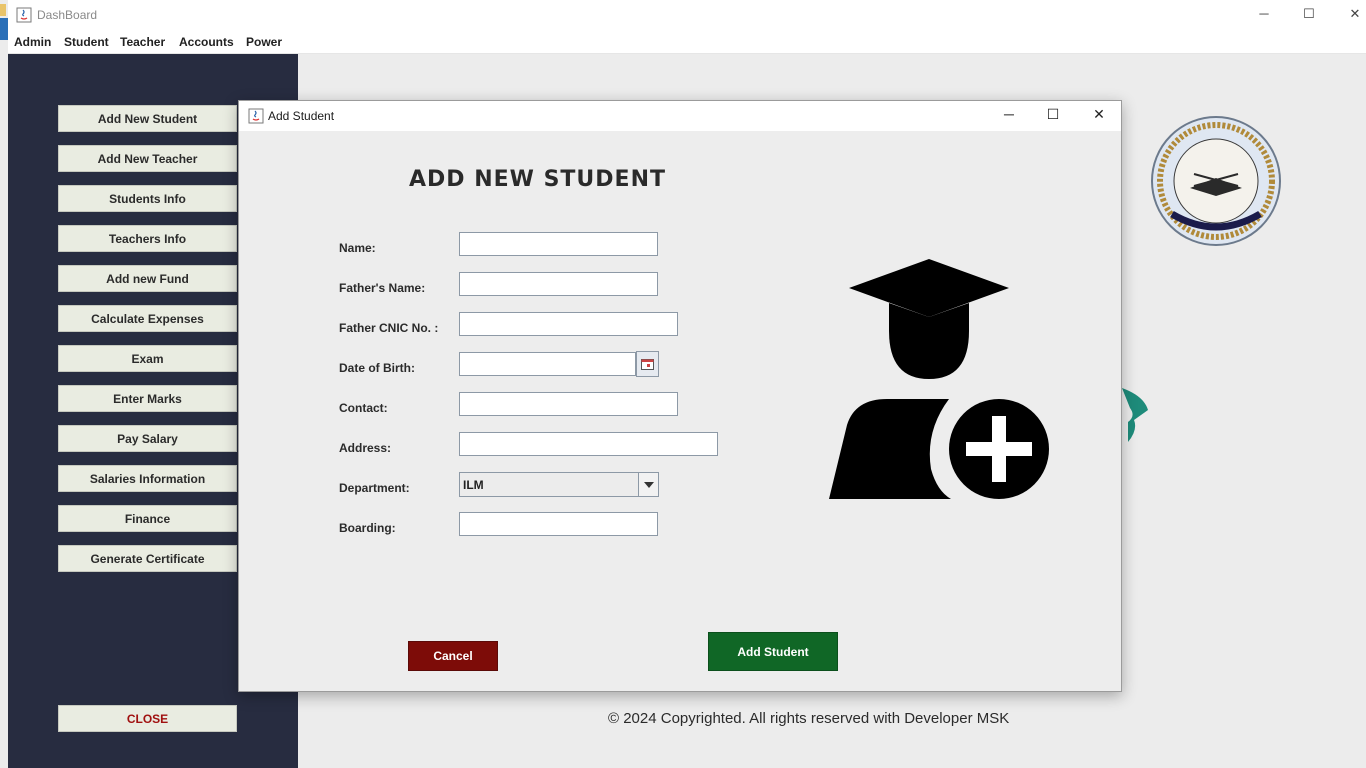 The height and width of the screenshot is (768, 1366). Describe the element at coordinates (1099, 116) in the screenshot. I see `dialog-close-button: ✕` at that location.